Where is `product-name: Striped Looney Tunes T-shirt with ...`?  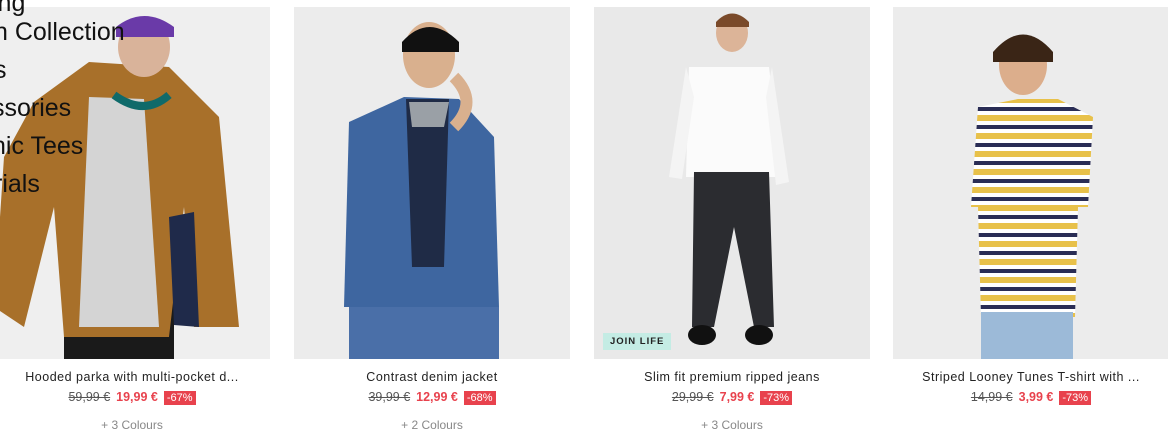 product-name: Striped Looney Tunes T-shirt with ... is located at coordinates (1030, 378).